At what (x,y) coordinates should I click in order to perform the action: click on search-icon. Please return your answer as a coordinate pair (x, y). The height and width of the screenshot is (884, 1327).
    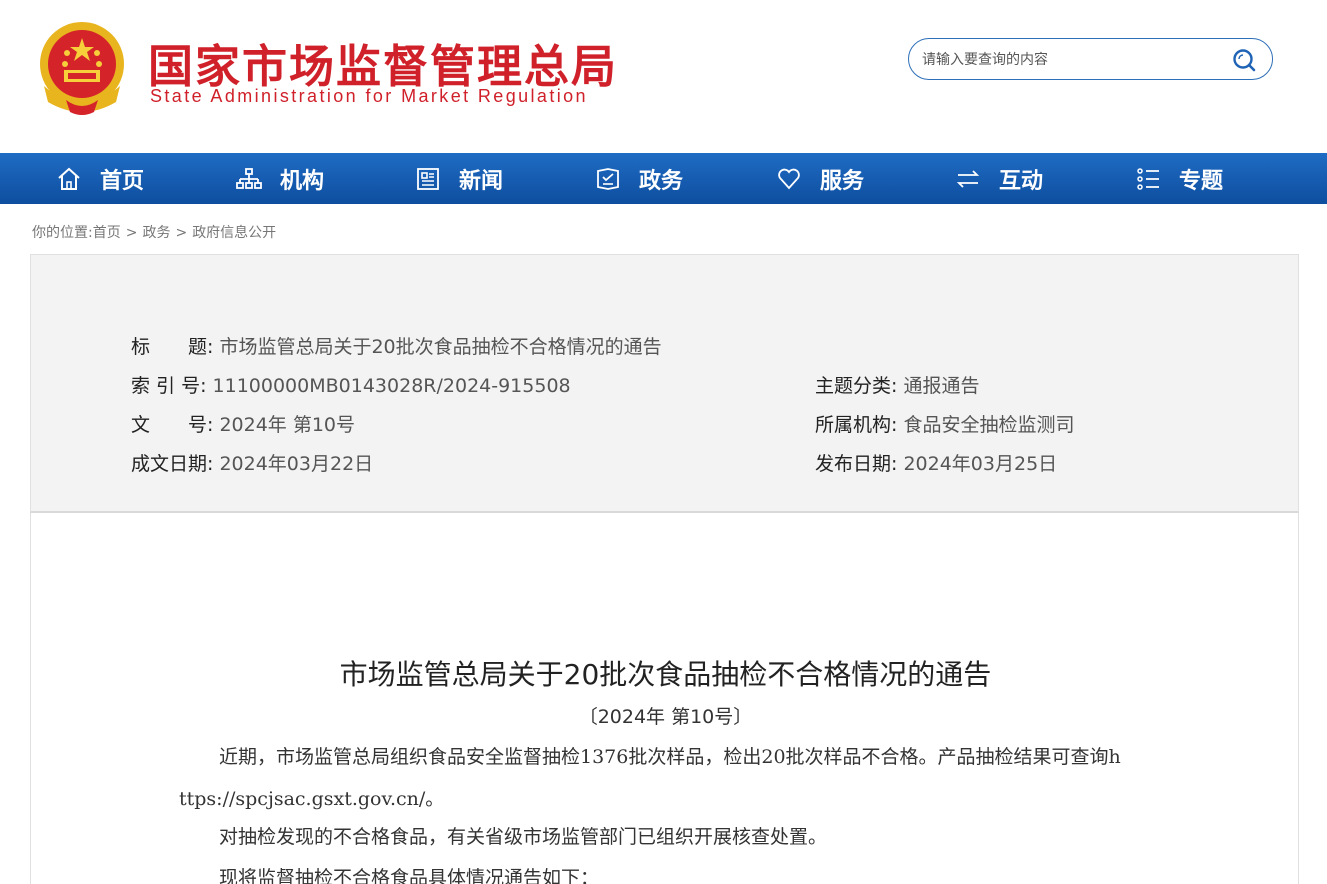
    Looking at the image, I should click on (1244, 60).